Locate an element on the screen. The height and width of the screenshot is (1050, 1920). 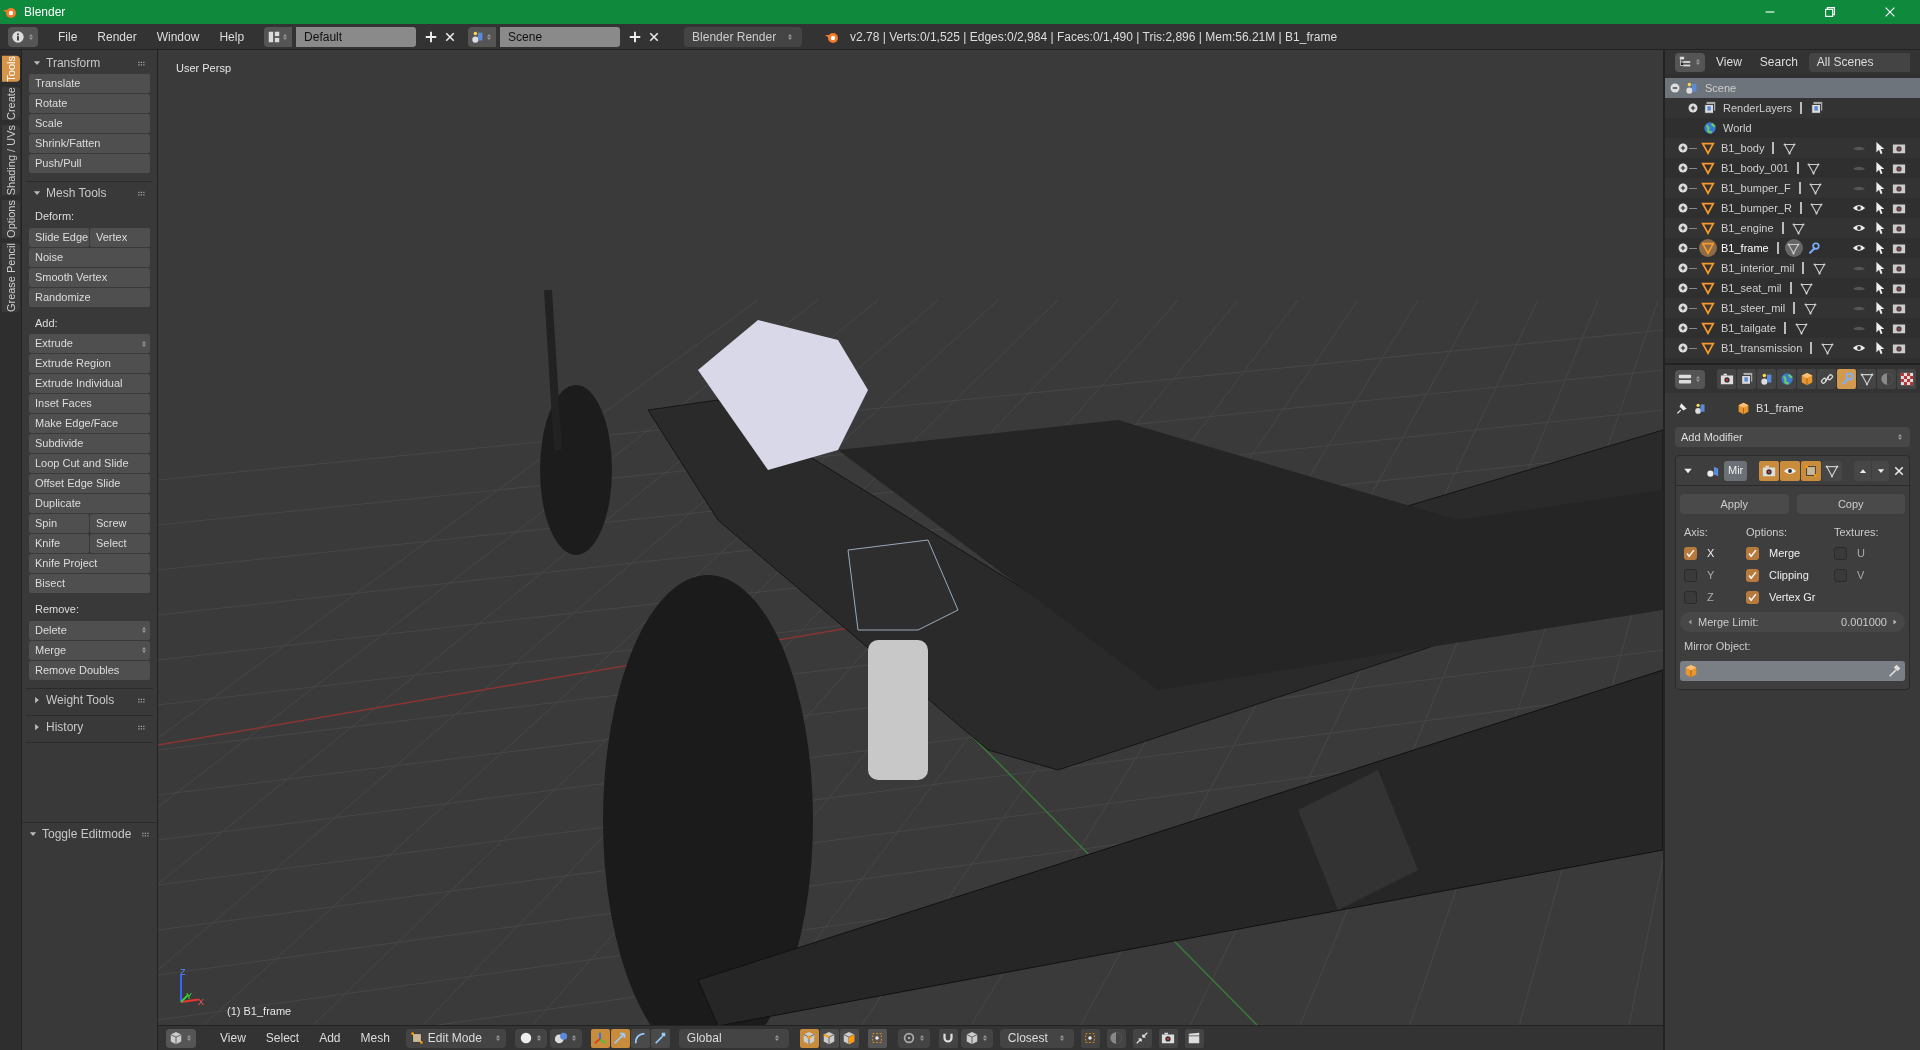
modifier-action-button: Apply is located at coordinates (1734, 504).